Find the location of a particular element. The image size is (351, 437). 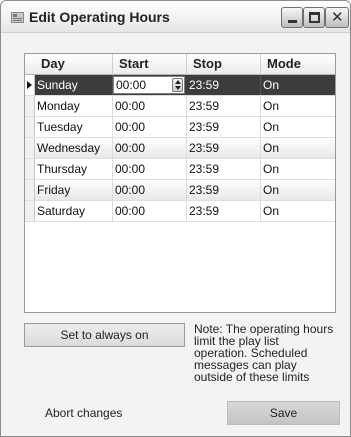

column-header-day: Day is located at coordinates (74, 64).